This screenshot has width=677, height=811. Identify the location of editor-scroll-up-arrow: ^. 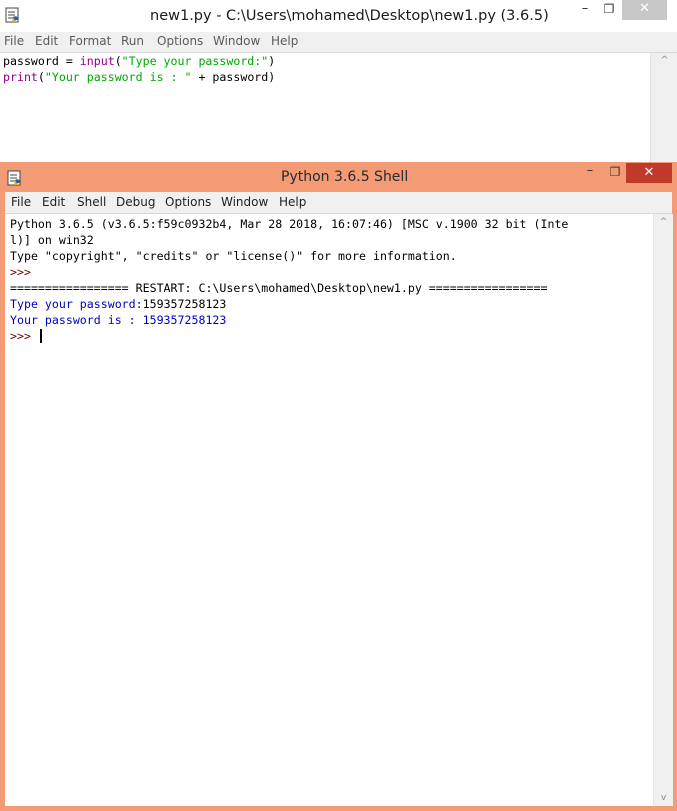
(664, 61).